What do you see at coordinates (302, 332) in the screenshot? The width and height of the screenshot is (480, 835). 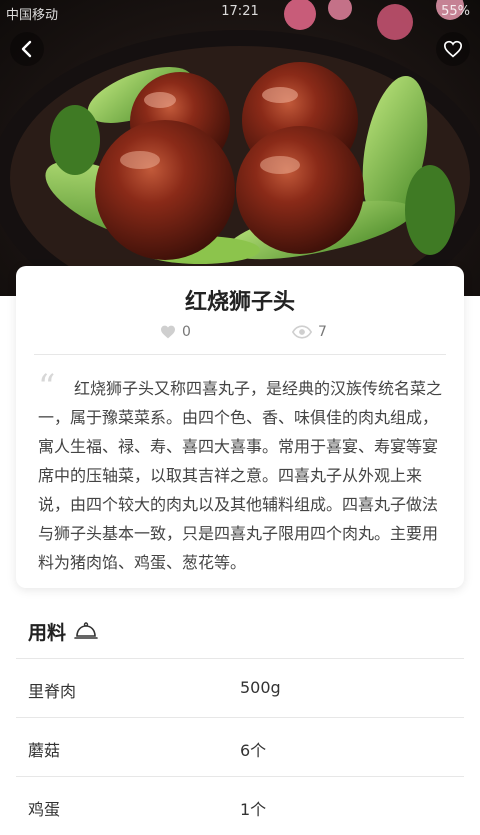 I see `eye-icon` at bounding box center [302, 332].